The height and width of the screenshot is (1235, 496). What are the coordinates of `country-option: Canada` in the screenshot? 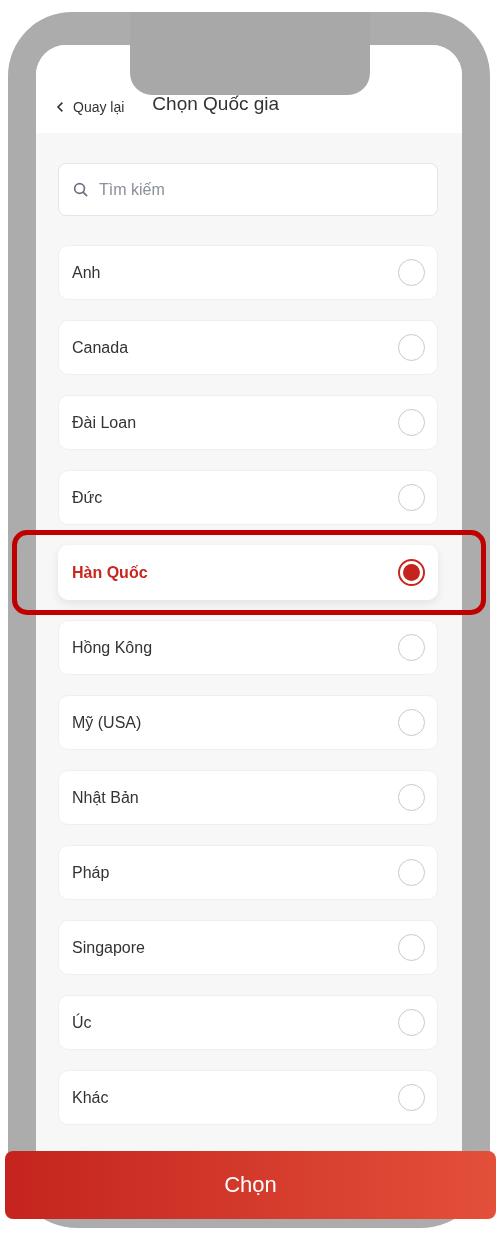 It's located at (248, 347).